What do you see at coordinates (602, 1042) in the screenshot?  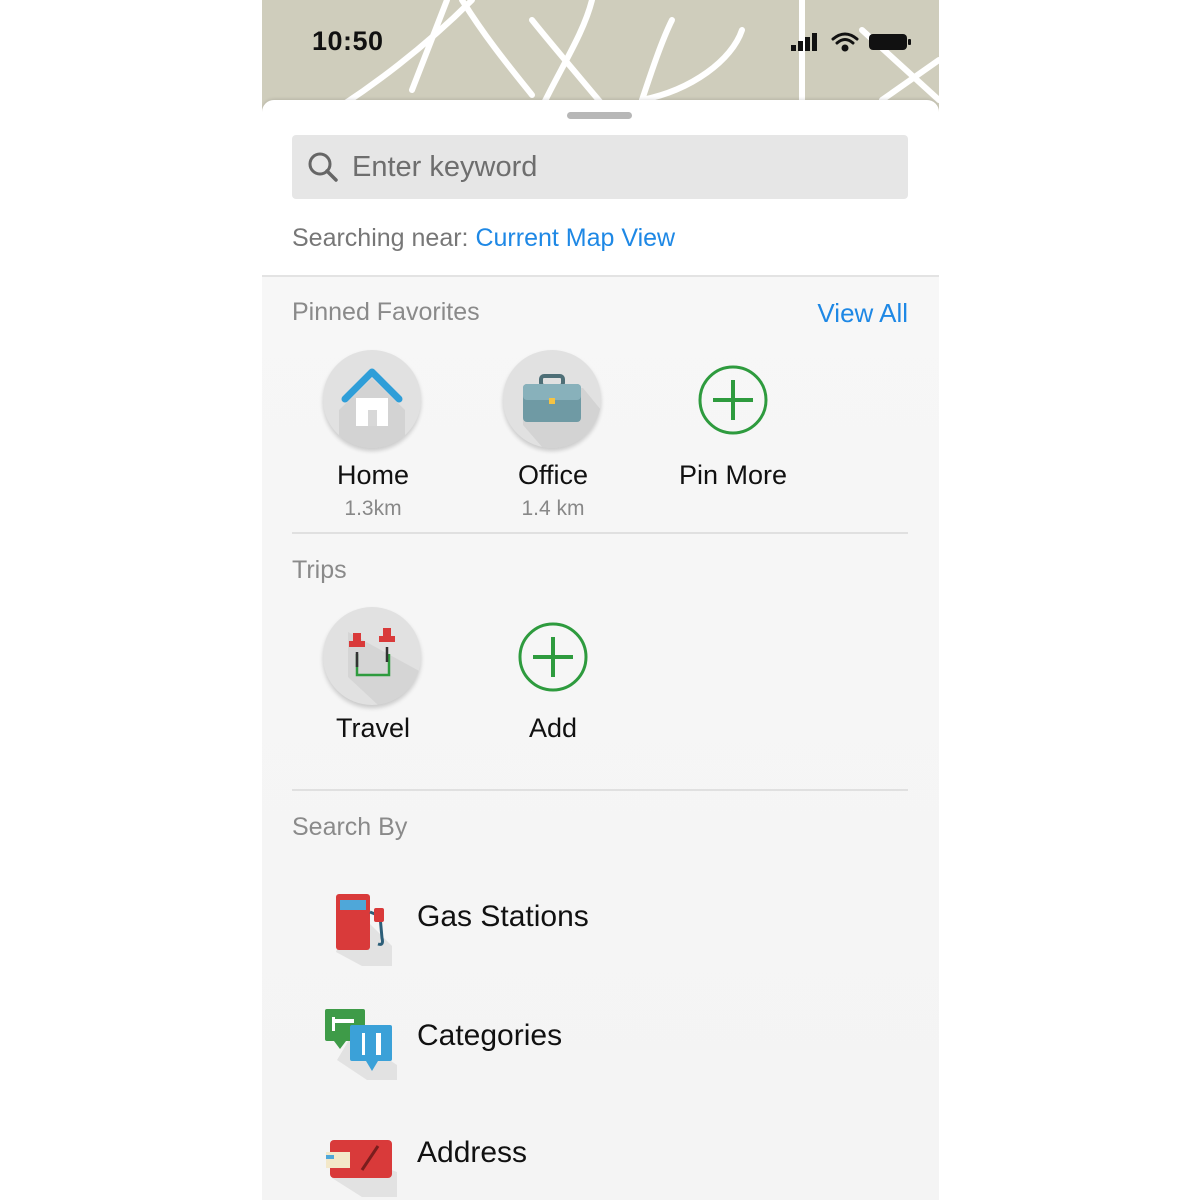 I see `search-by-categories: Categories` at bounding box center [602, 1042].